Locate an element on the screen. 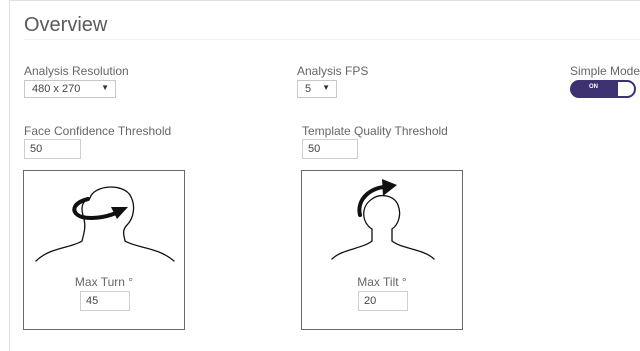 This screenshot has height=351, width=640. page-title: Overview is located at coordinates (66, 25).